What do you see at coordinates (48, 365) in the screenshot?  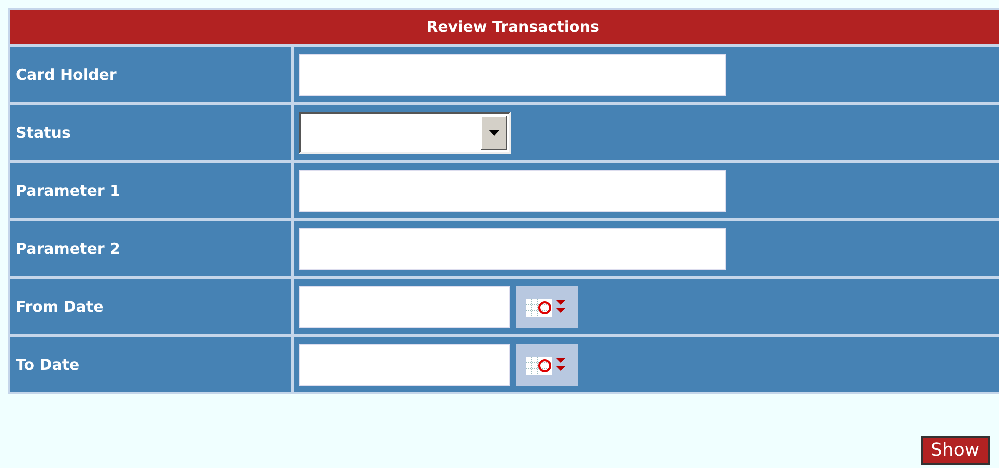 I see `field-label: To Date` at bounding box center [48, 365].